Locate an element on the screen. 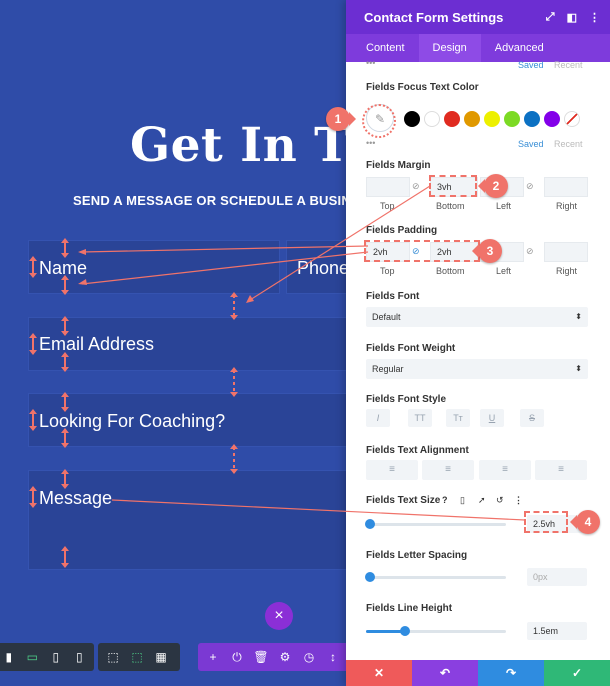 The height and width of the screenshot is (686, 610). panel-tabs: Content Design Advanced is located at coordinates (478, 48).